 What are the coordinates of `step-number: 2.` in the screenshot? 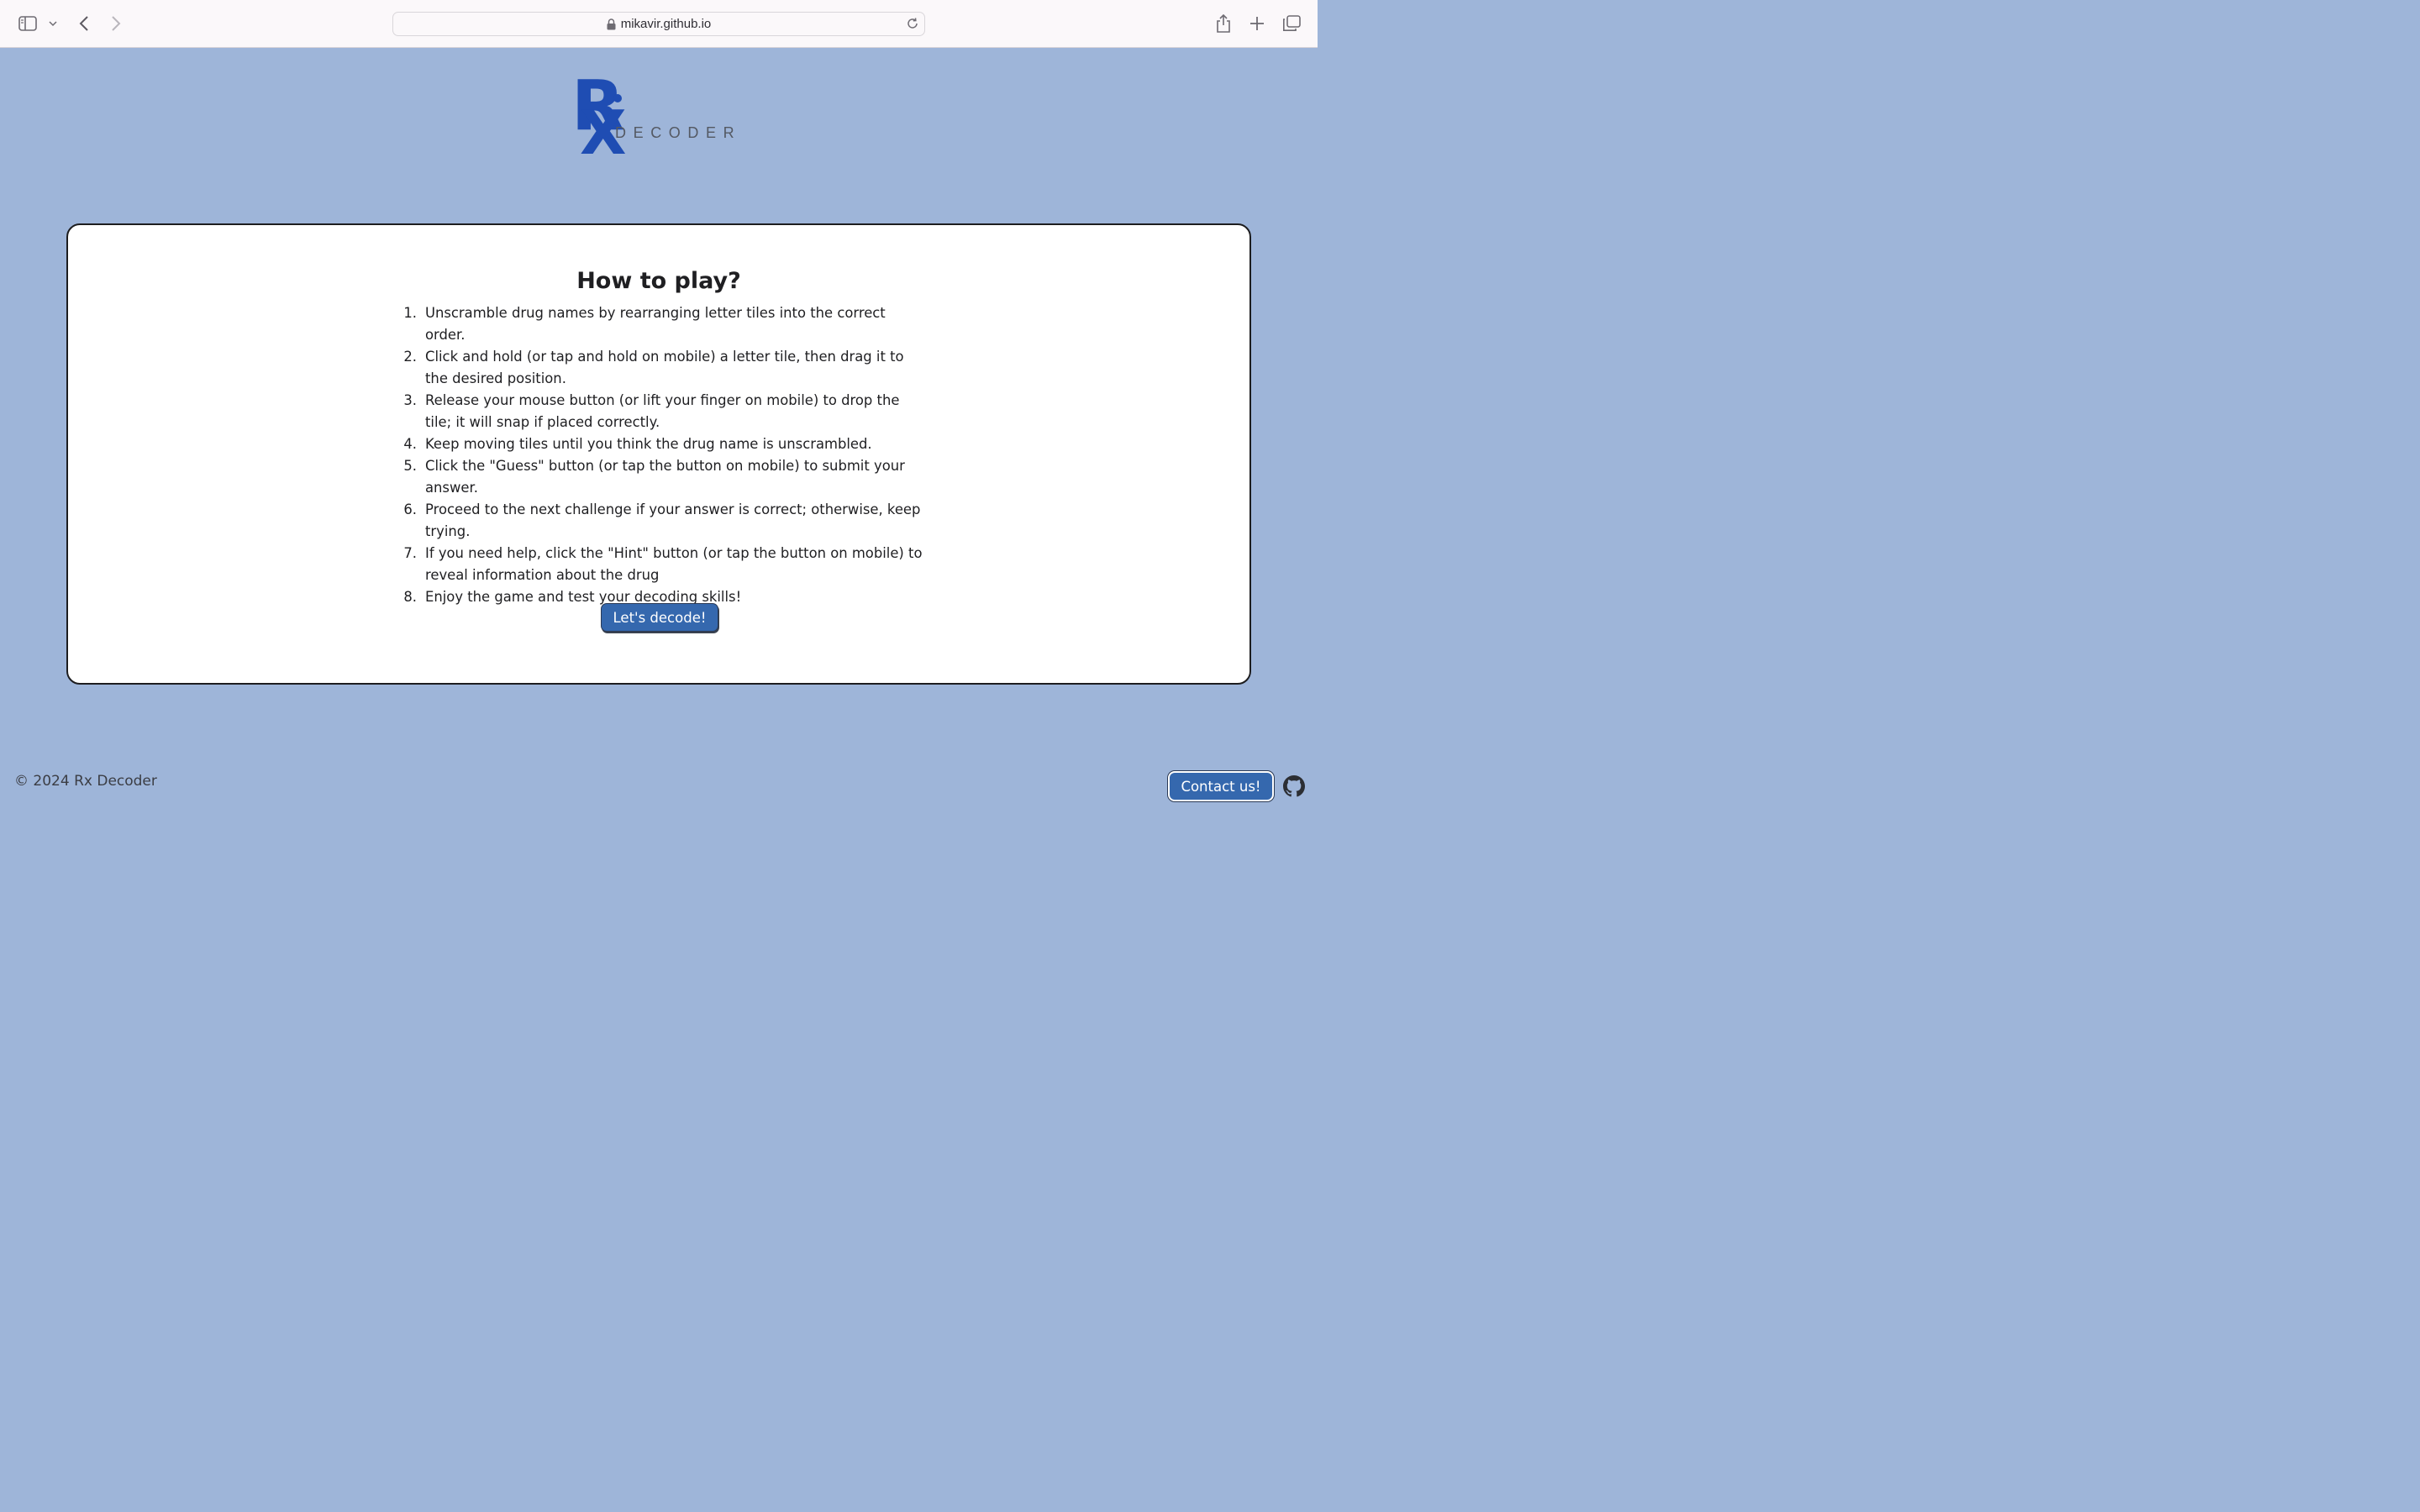 It's located at (410, 357).